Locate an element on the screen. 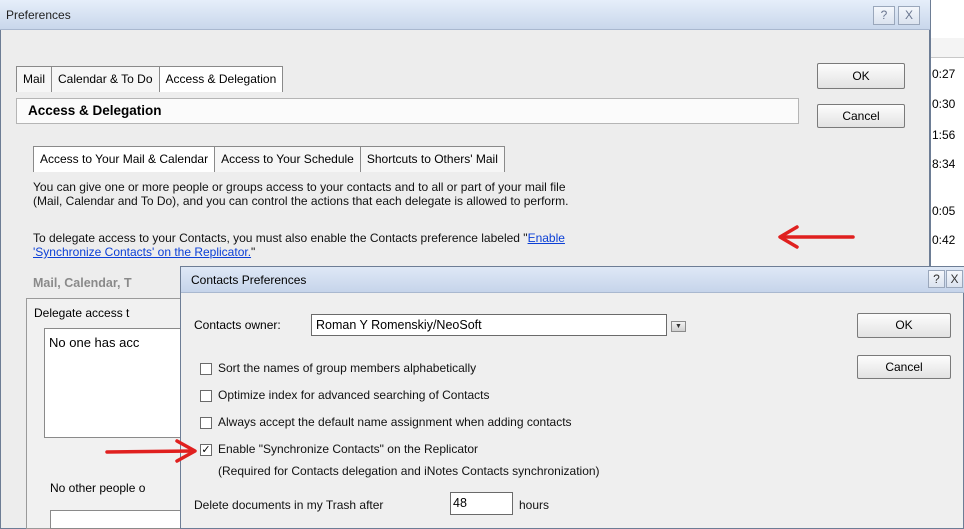 Image resolution: width=964 pixels, height=529 pixels. enable-sync-link: Enable is located at coordinates (546, 238).